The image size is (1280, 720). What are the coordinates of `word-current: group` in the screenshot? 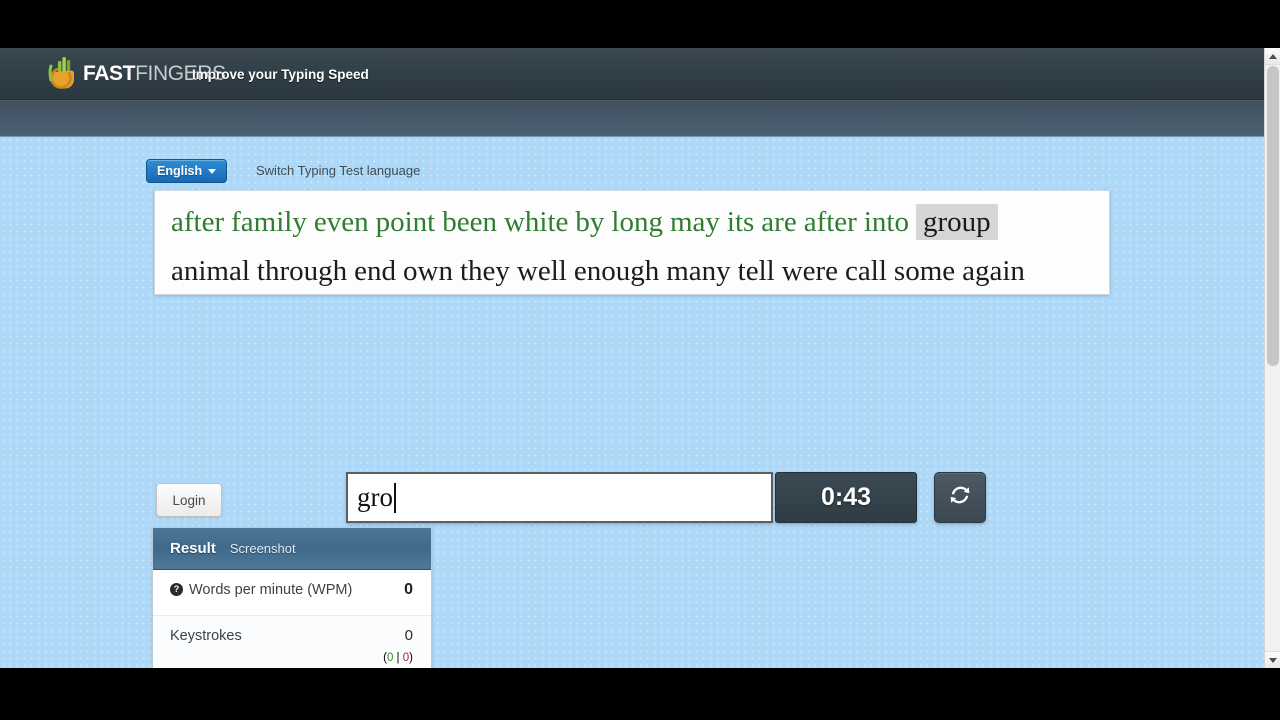 It's located at (956, 222).